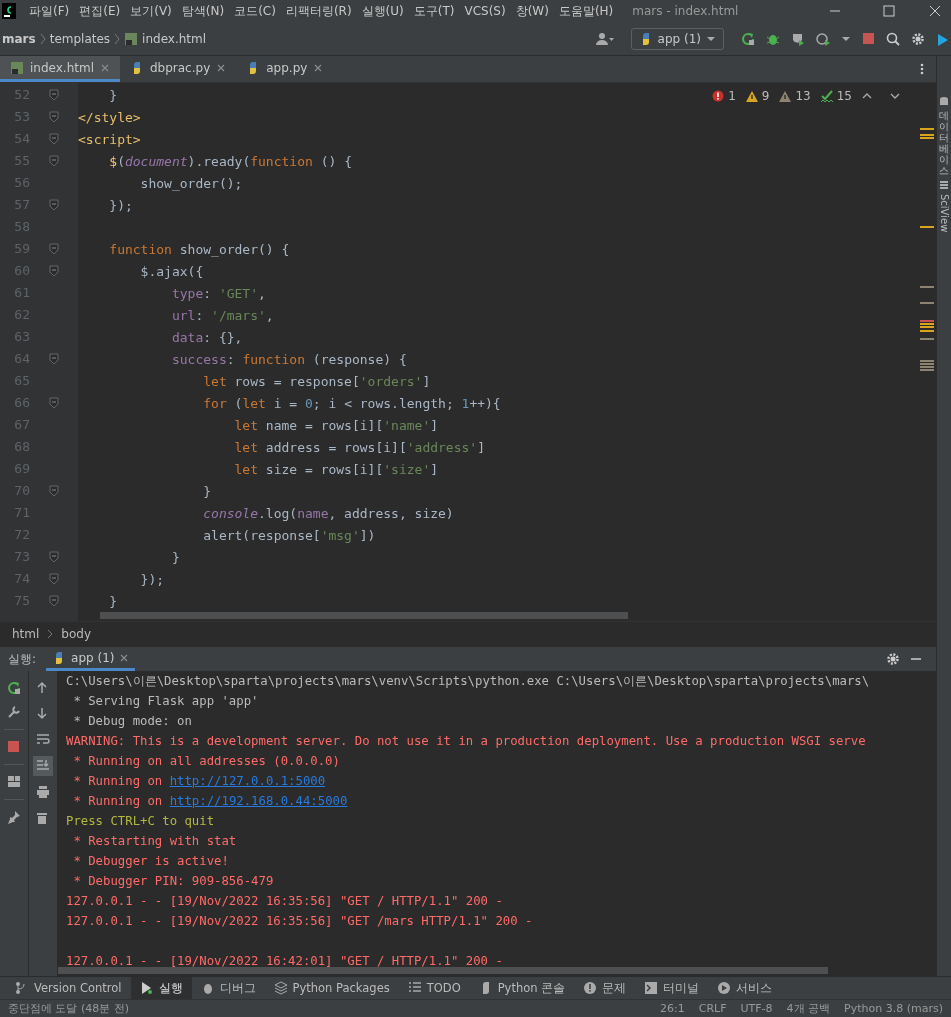  What do you see at coordinates (174, 38) in the screenshot?
I see `breadcrumb-item: index.html` at bounding box center [174, 38].